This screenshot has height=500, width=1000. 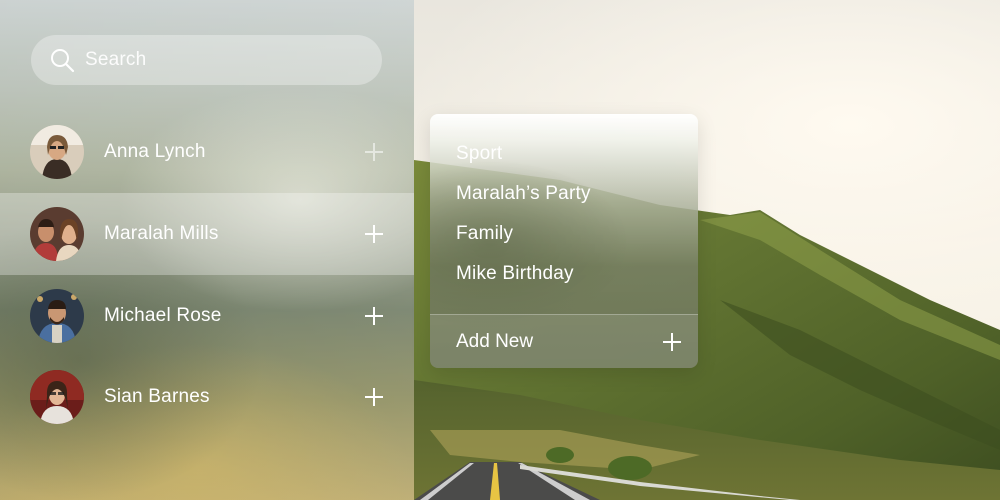 I want to click on contact-name: Anna Lynch, so click(x=155, y=151).